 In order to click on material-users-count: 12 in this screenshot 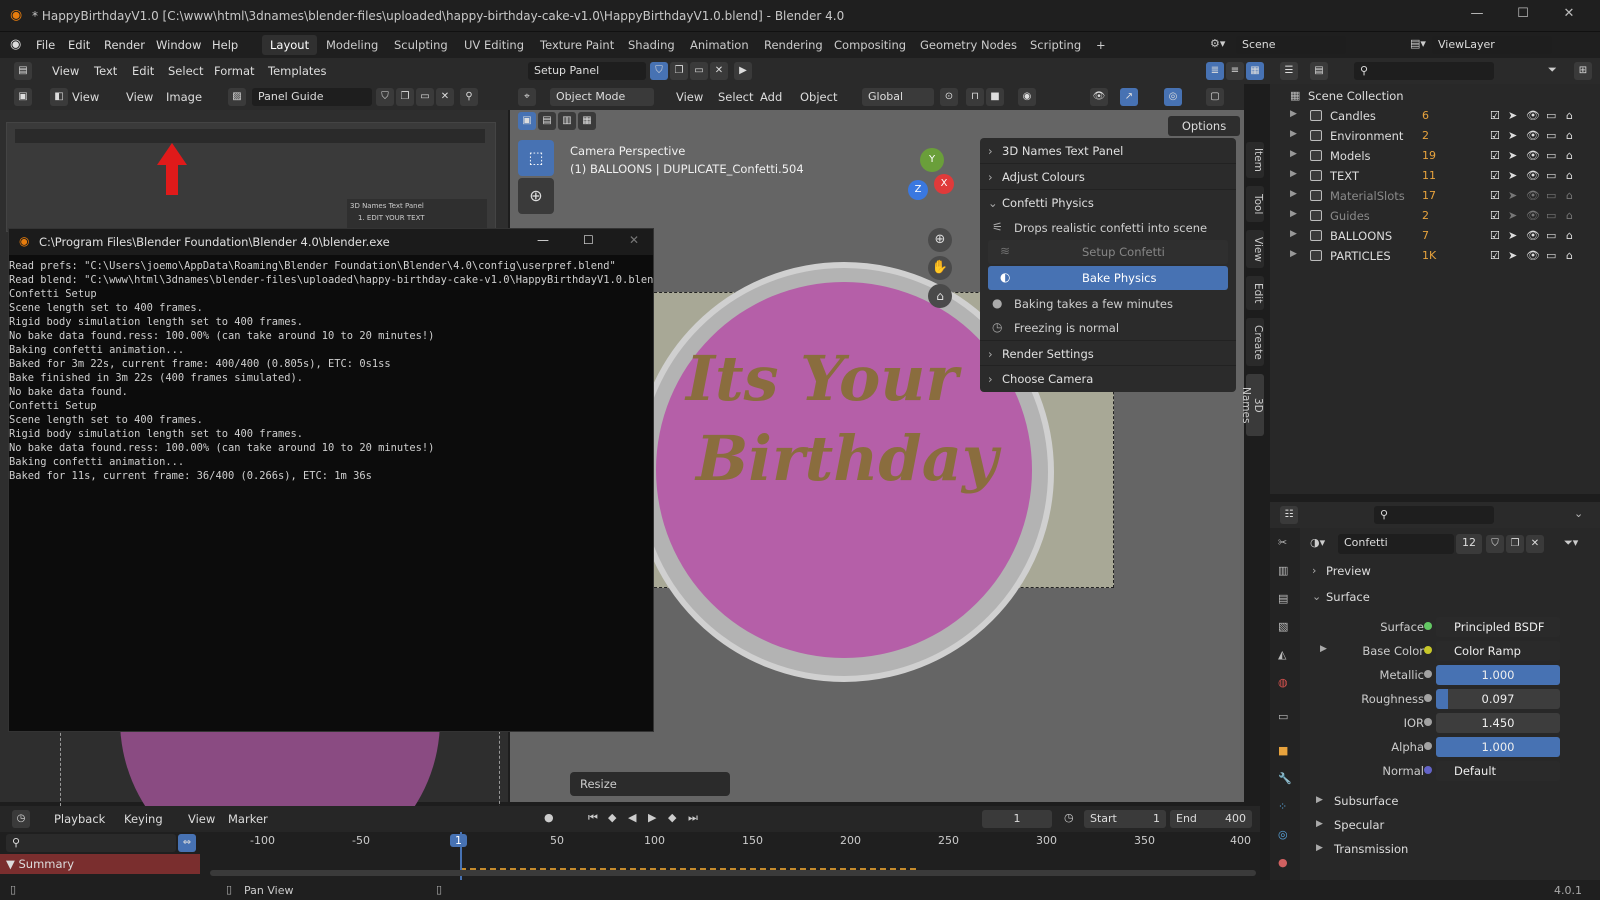, I will do `click(1469, 544)`.